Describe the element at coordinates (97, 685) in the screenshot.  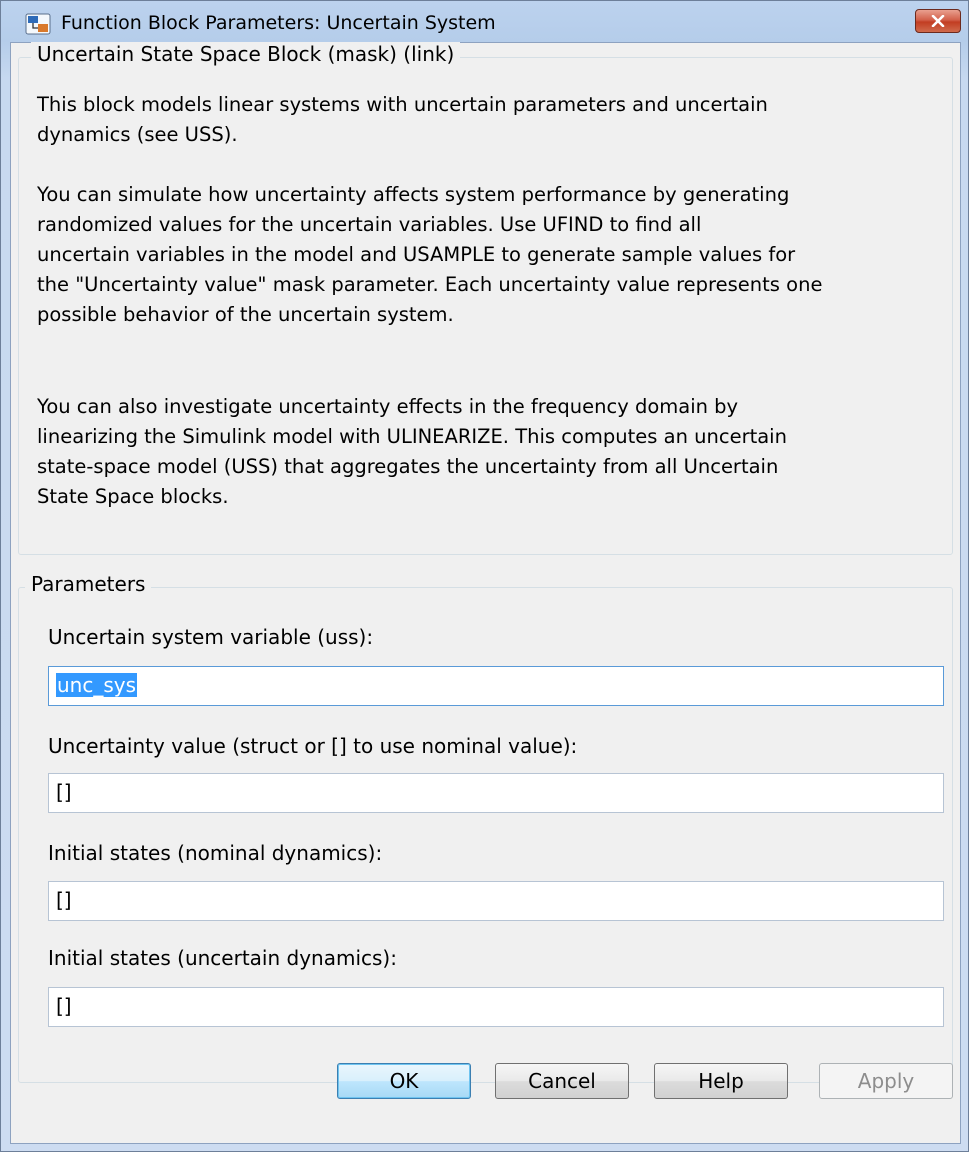
I see `uss-variable-value: unc_sys` at that location.